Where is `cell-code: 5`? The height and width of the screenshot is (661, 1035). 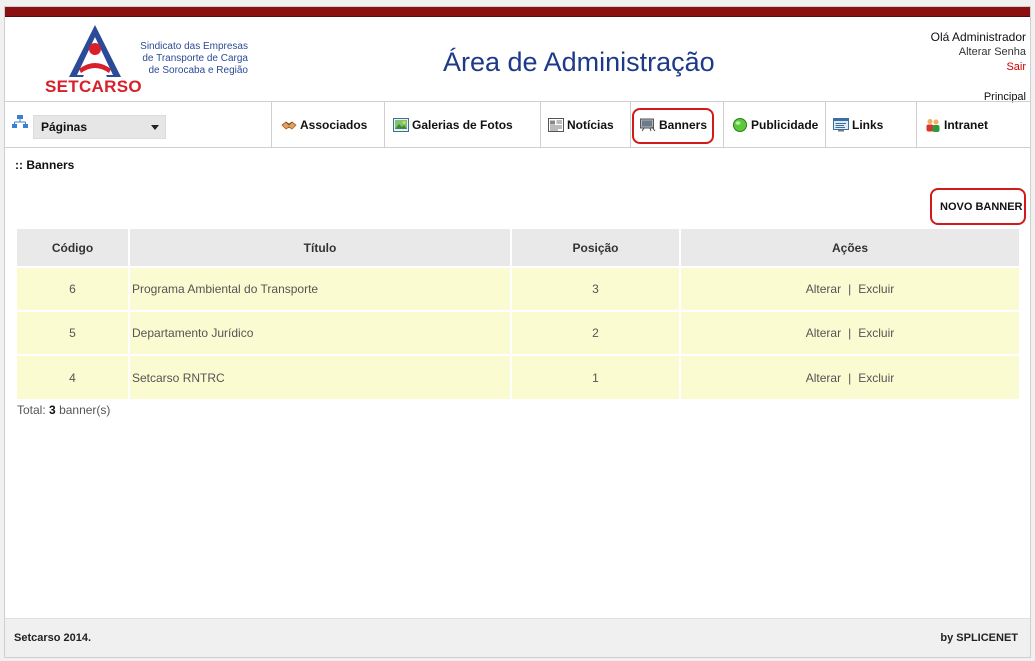
cell-code: 5 is located at coordinates (73, 332).